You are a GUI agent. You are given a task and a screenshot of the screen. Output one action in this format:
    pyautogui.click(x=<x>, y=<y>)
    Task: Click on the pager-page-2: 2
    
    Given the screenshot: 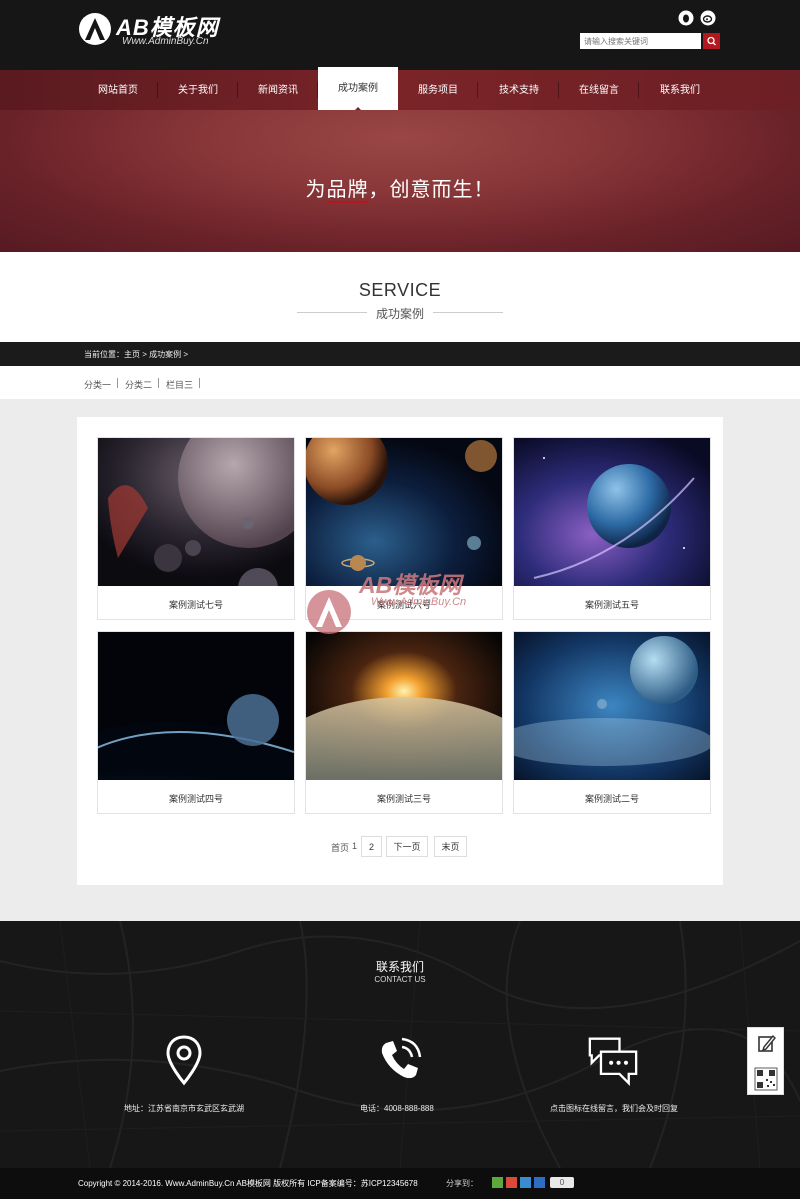 What is the action you would take?
    pyautogui.click(x=371, y=846)
    